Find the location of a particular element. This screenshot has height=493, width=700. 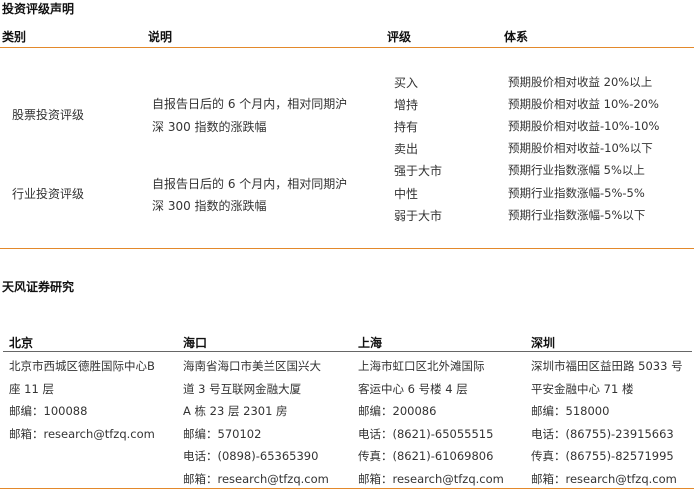

rating-level: 弱于大市 is located at coordinates (418, 216).